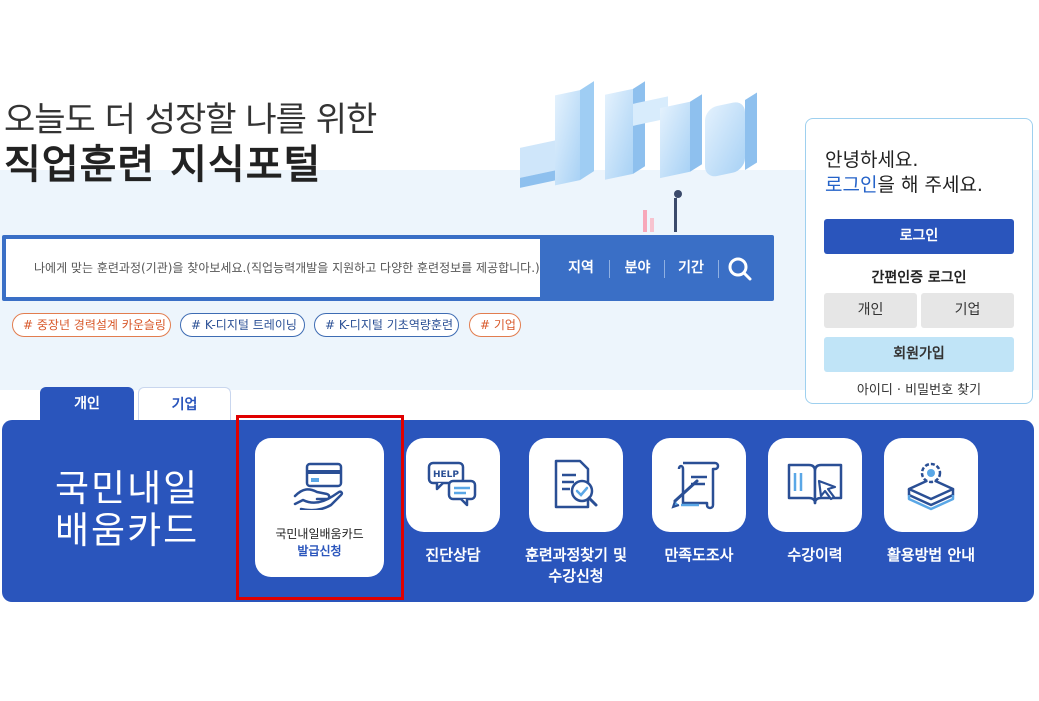  What do you see at coordinates (127, 488) in the screenshot?
I see `panel-title-line1: 국민내일` at bounding box center [127, 488].